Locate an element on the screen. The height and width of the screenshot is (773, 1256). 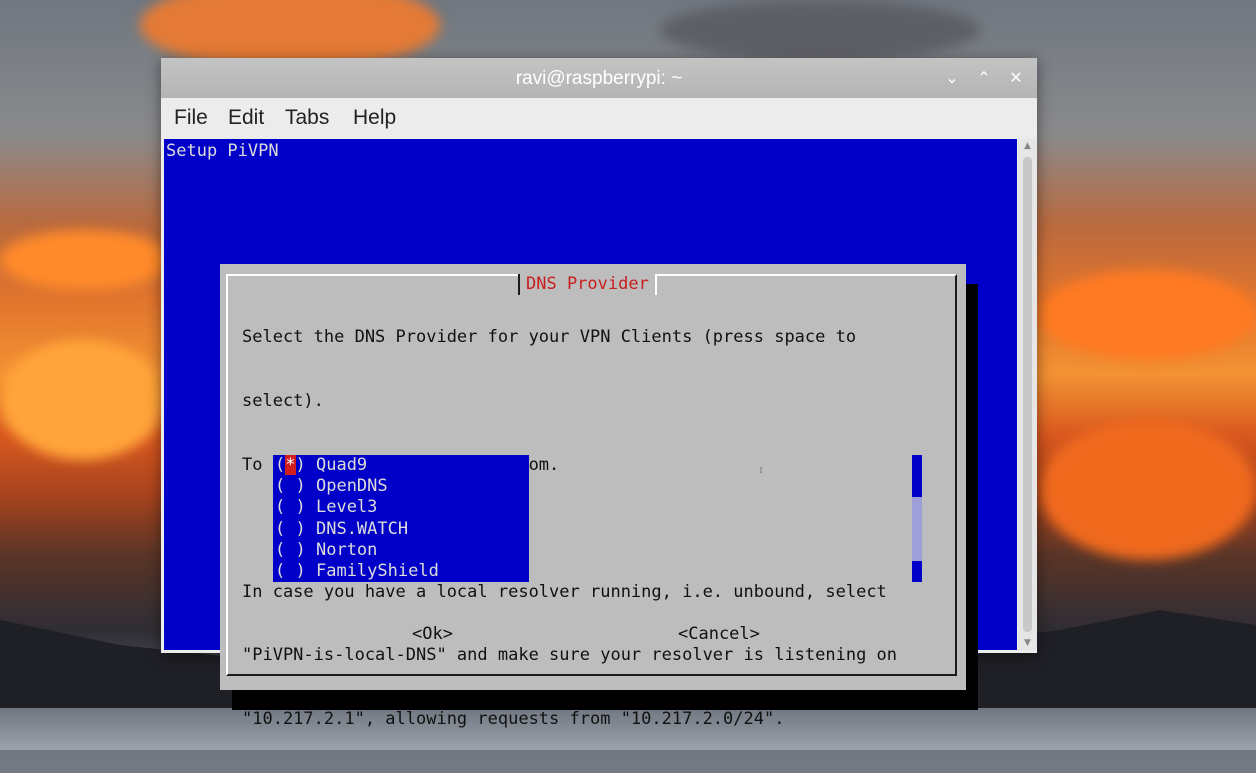
menu-tabs: Tabs is located at coordinates (307, 118).